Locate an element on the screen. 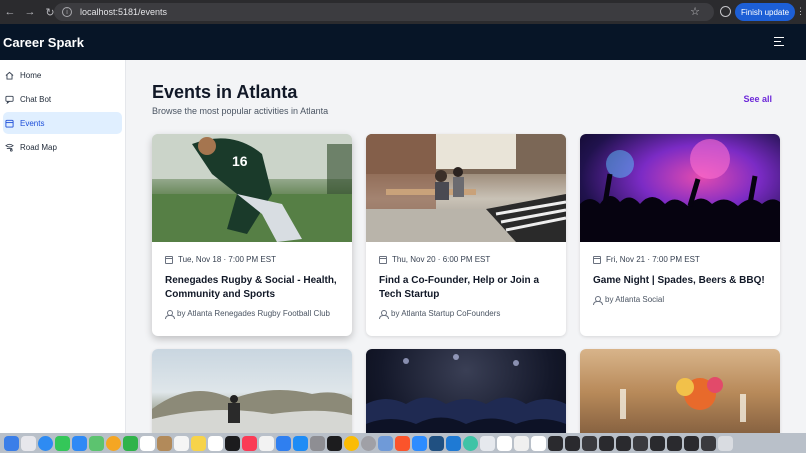 This screenshot has height=453, width=806. brave-icon is located at coordinates (402, 443).